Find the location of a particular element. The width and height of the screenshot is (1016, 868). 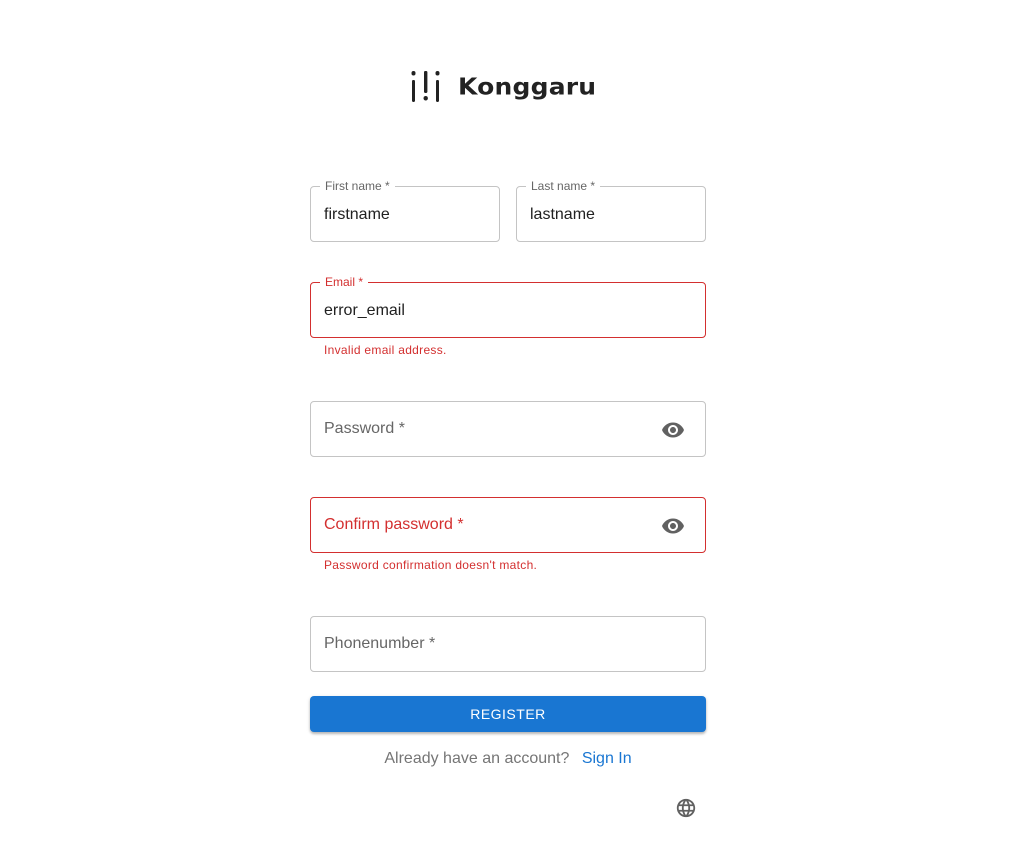

brand-name: Konggaru is located at coordinates (527, 86).